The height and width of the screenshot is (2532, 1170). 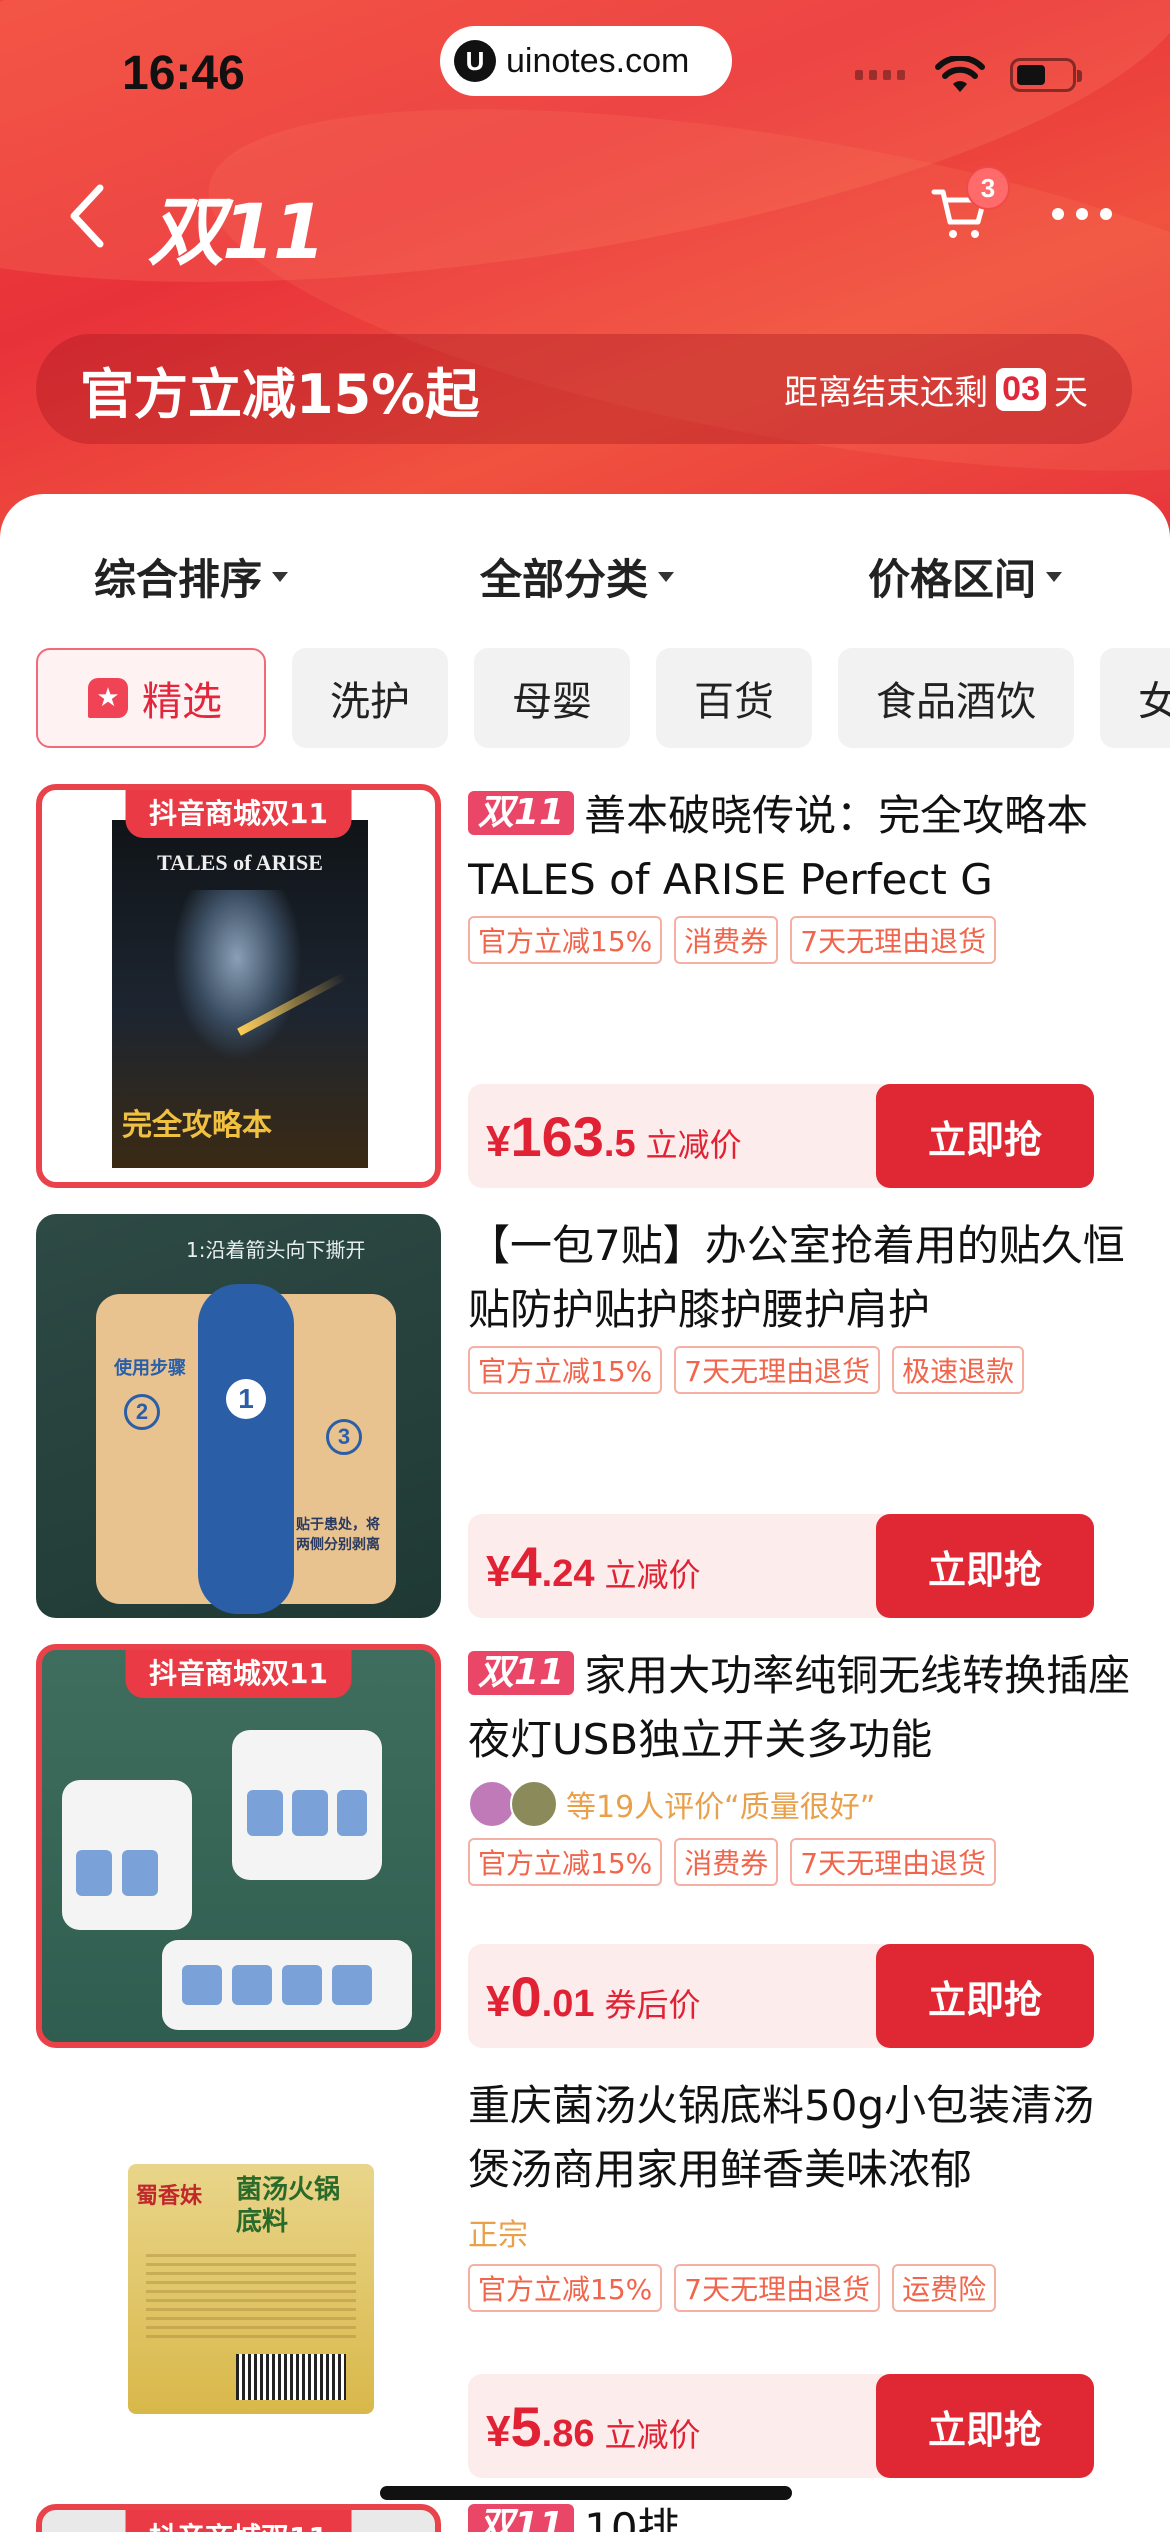 What do you see at coordinates (960, 74) in the screenshot?
I see `wifi-icon` at bounding box center [960, 74].